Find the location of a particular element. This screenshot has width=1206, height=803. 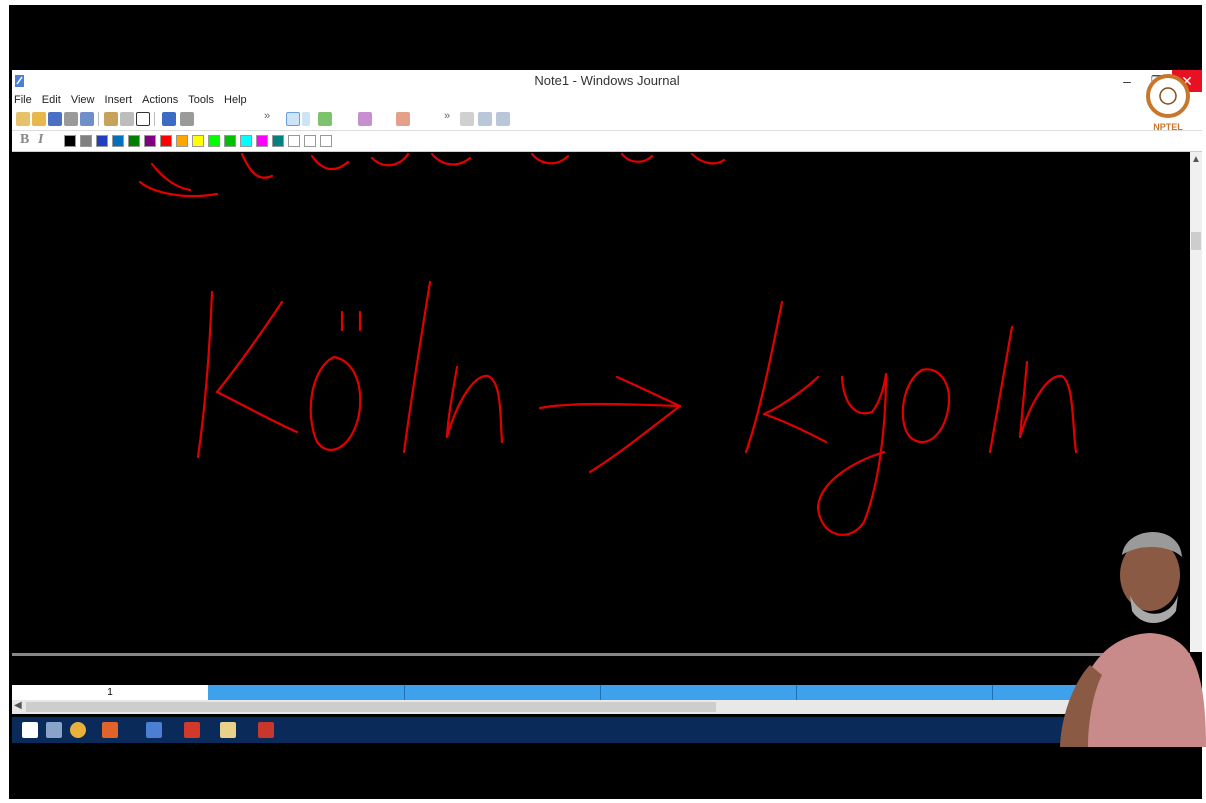

app-icon is located at coordinates (110, 730).